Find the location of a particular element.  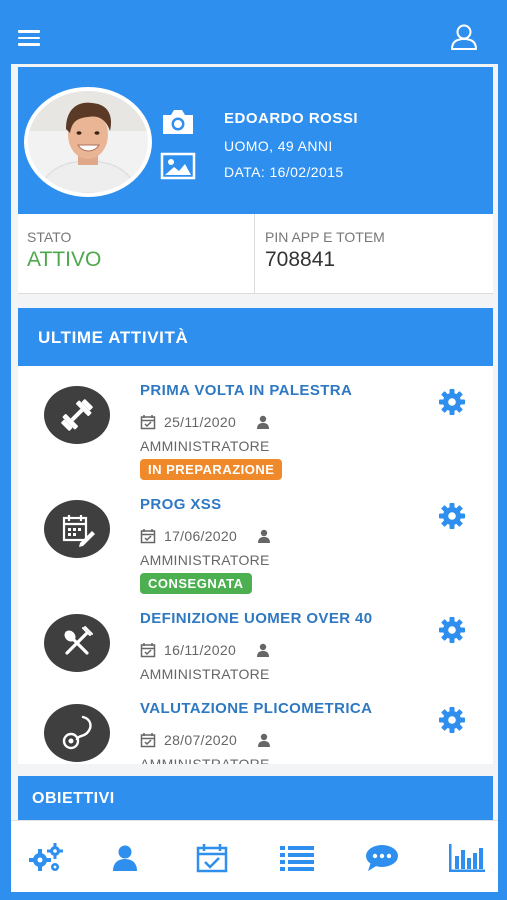

activity-date: 28/07/2020 is located at coordinates (201, 740).